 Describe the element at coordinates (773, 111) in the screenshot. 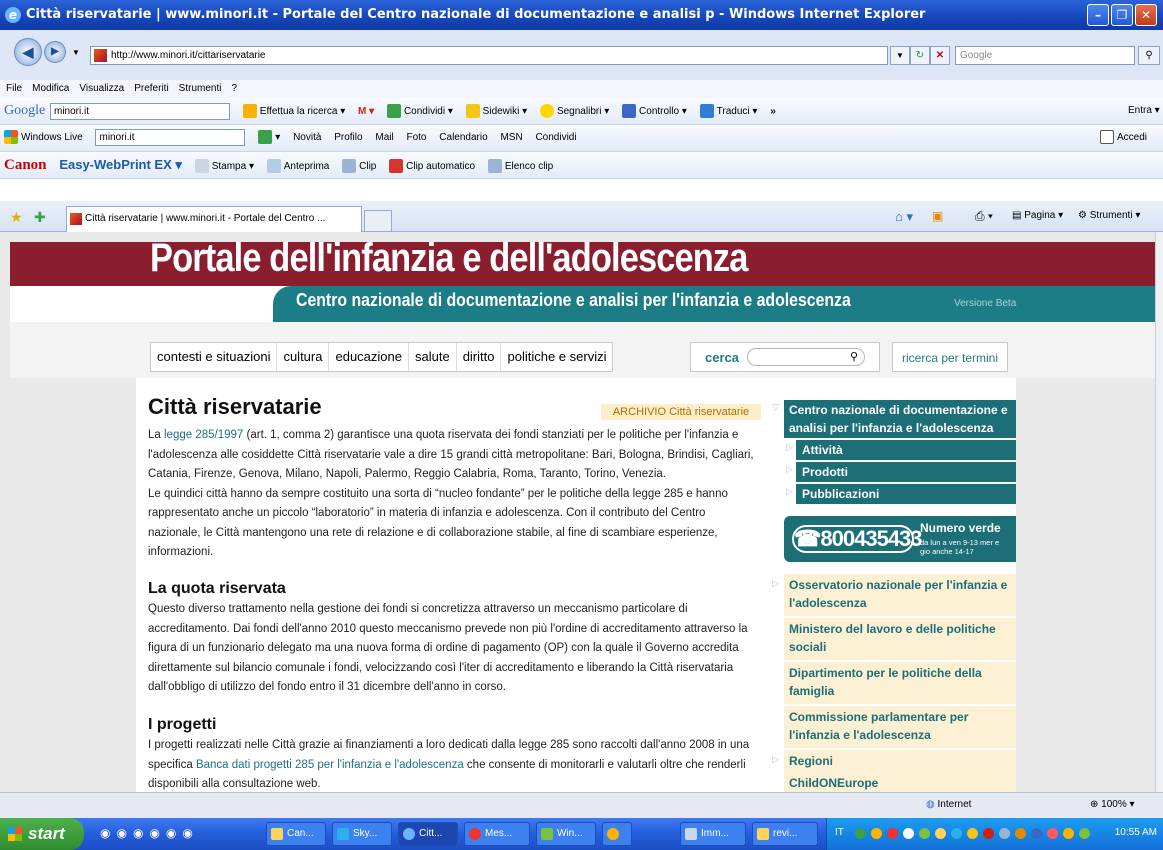

I see `more-chevron-button: »` at that location.